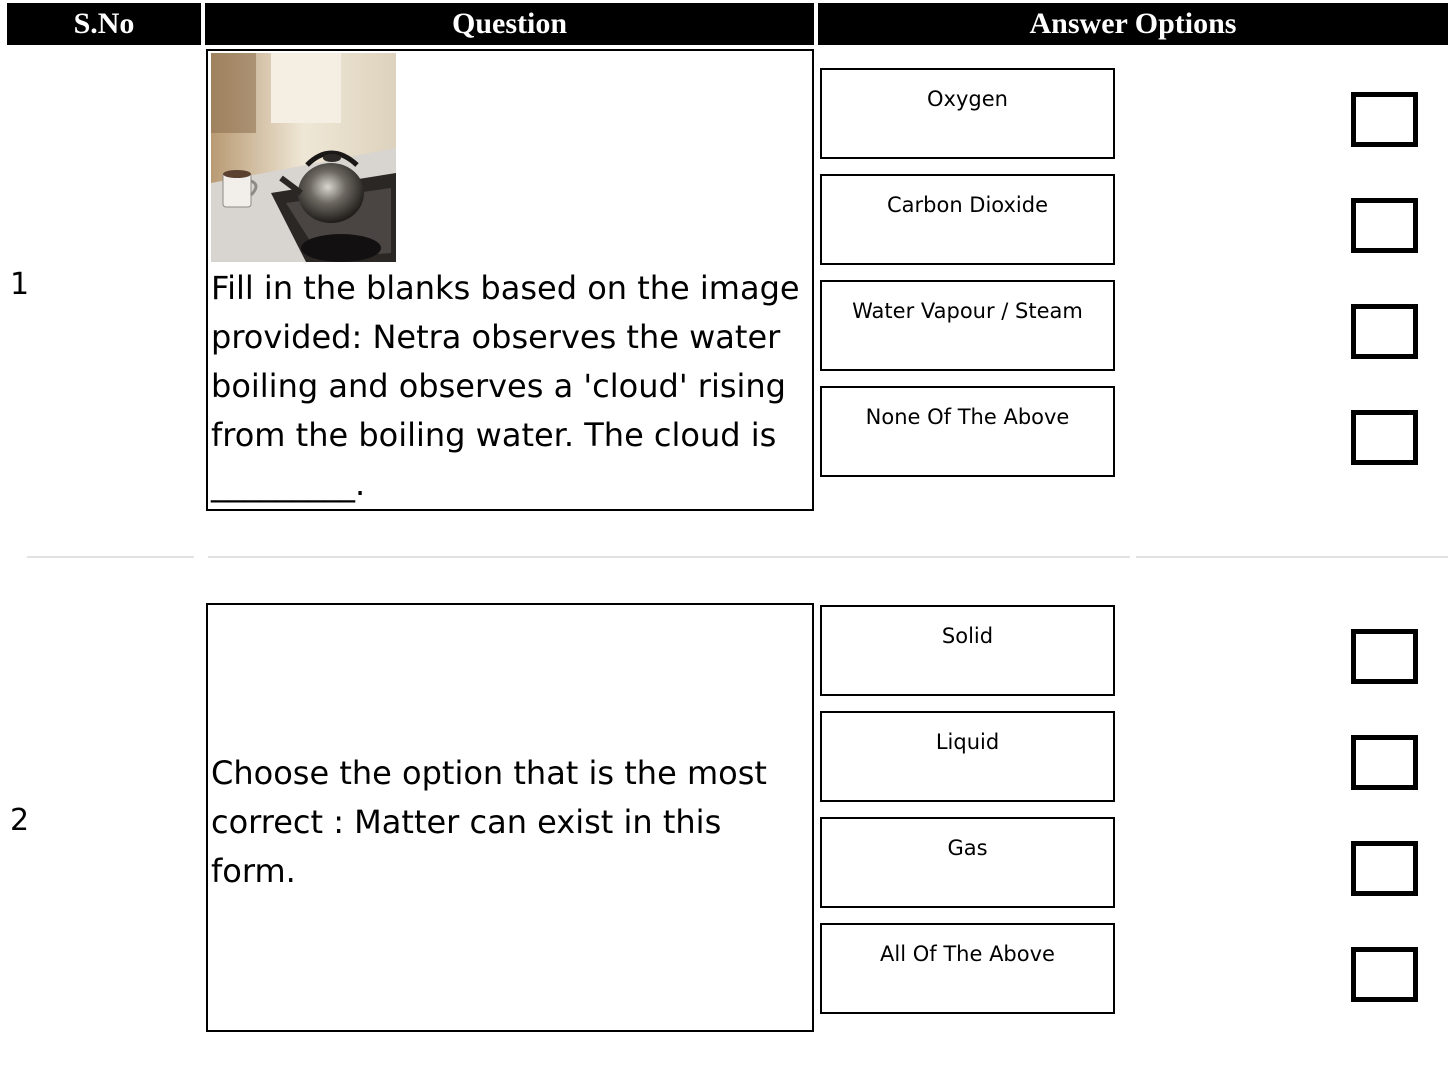  Describe the element at coordinates (967, 968) in the screenshot. I see `question-2-option-4: All Of The Above` at that location.